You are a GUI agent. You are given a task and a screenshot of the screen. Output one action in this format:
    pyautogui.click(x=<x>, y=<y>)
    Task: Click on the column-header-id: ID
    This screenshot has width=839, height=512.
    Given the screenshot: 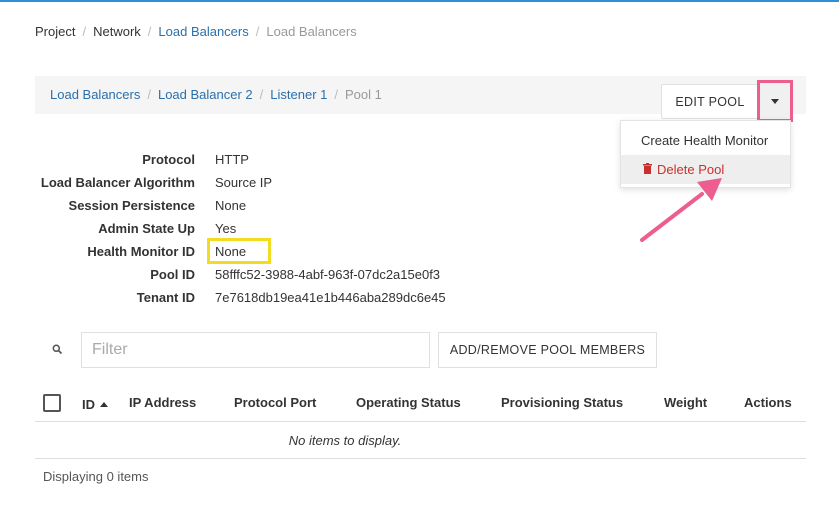 What is the action you would take?
    pyautogui.click(x=95, y=403)
    